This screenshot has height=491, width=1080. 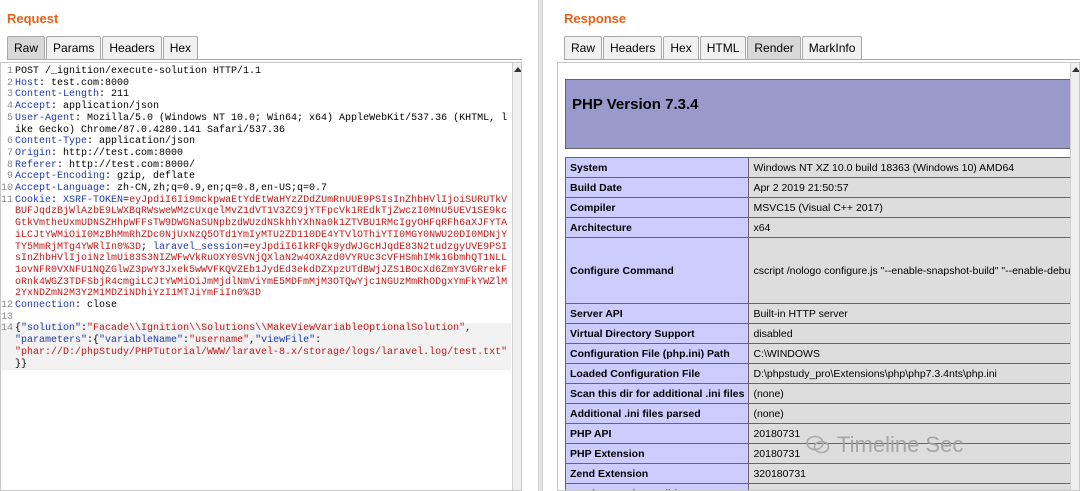 What do you see at coordinates (7, 189) in the screenshot?
I see `line-number: 10` at bounding box center [7, 189].